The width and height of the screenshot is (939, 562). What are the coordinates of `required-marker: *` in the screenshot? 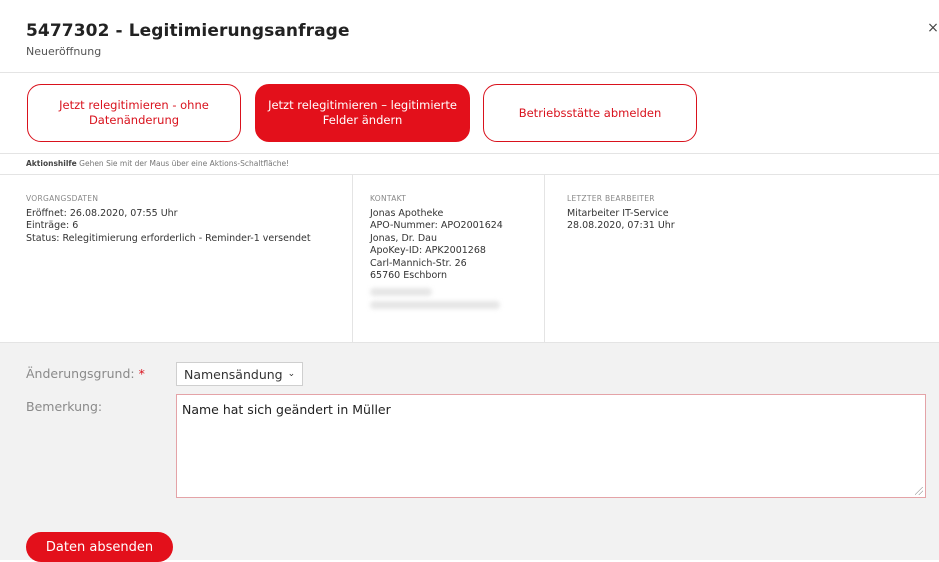 It's located at (141, 373).